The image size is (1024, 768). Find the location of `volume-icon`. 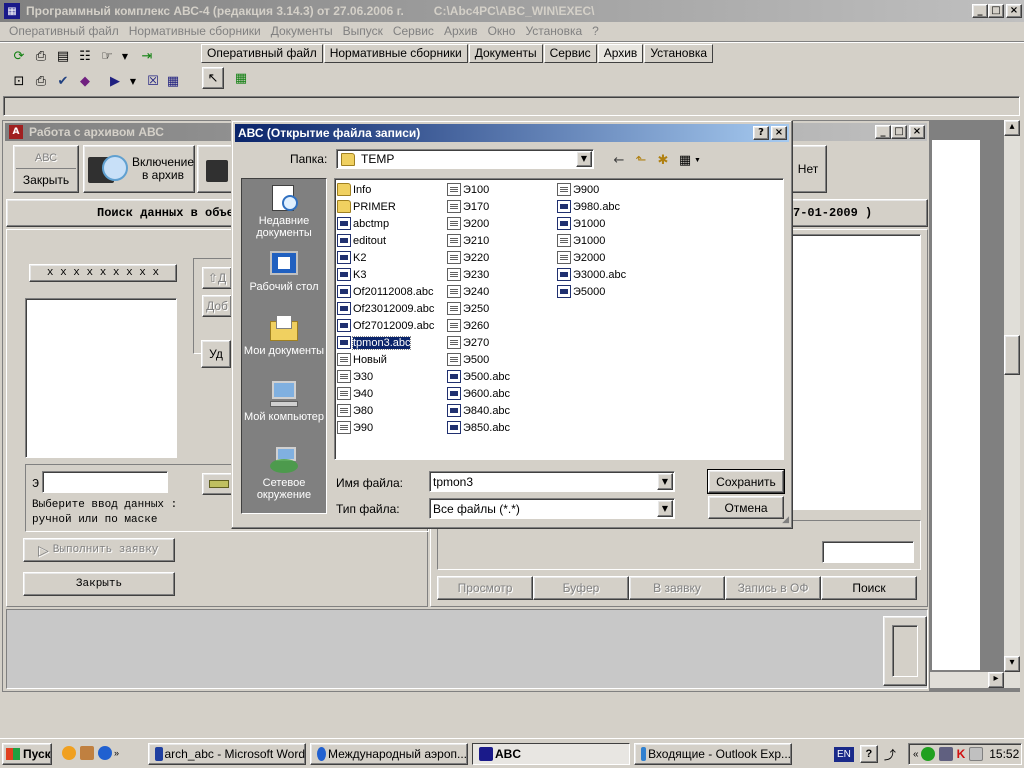

volume-icon is located at coordinates (976, 754).